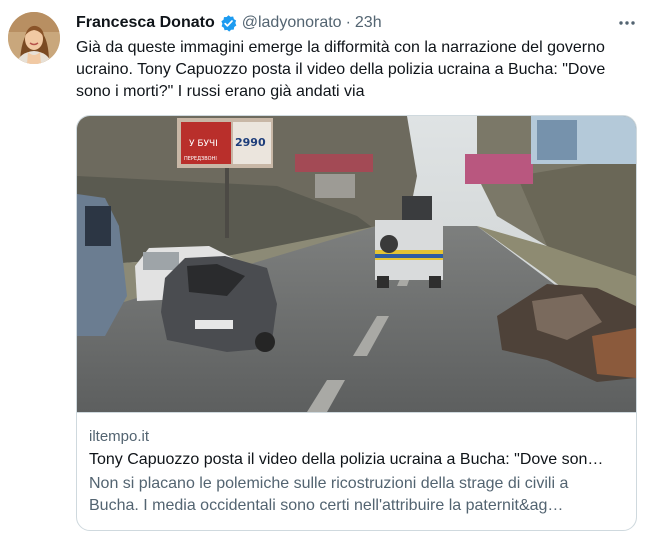  I want to click on tweet-timestamp: 23h, so click(368, 23).